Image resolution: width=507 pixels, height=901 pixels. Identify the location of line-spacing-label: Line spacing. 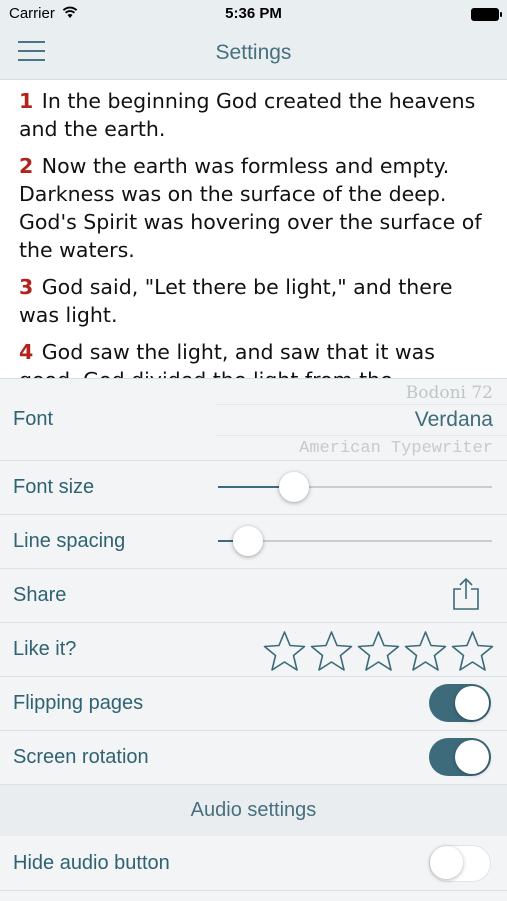
(69, 541).